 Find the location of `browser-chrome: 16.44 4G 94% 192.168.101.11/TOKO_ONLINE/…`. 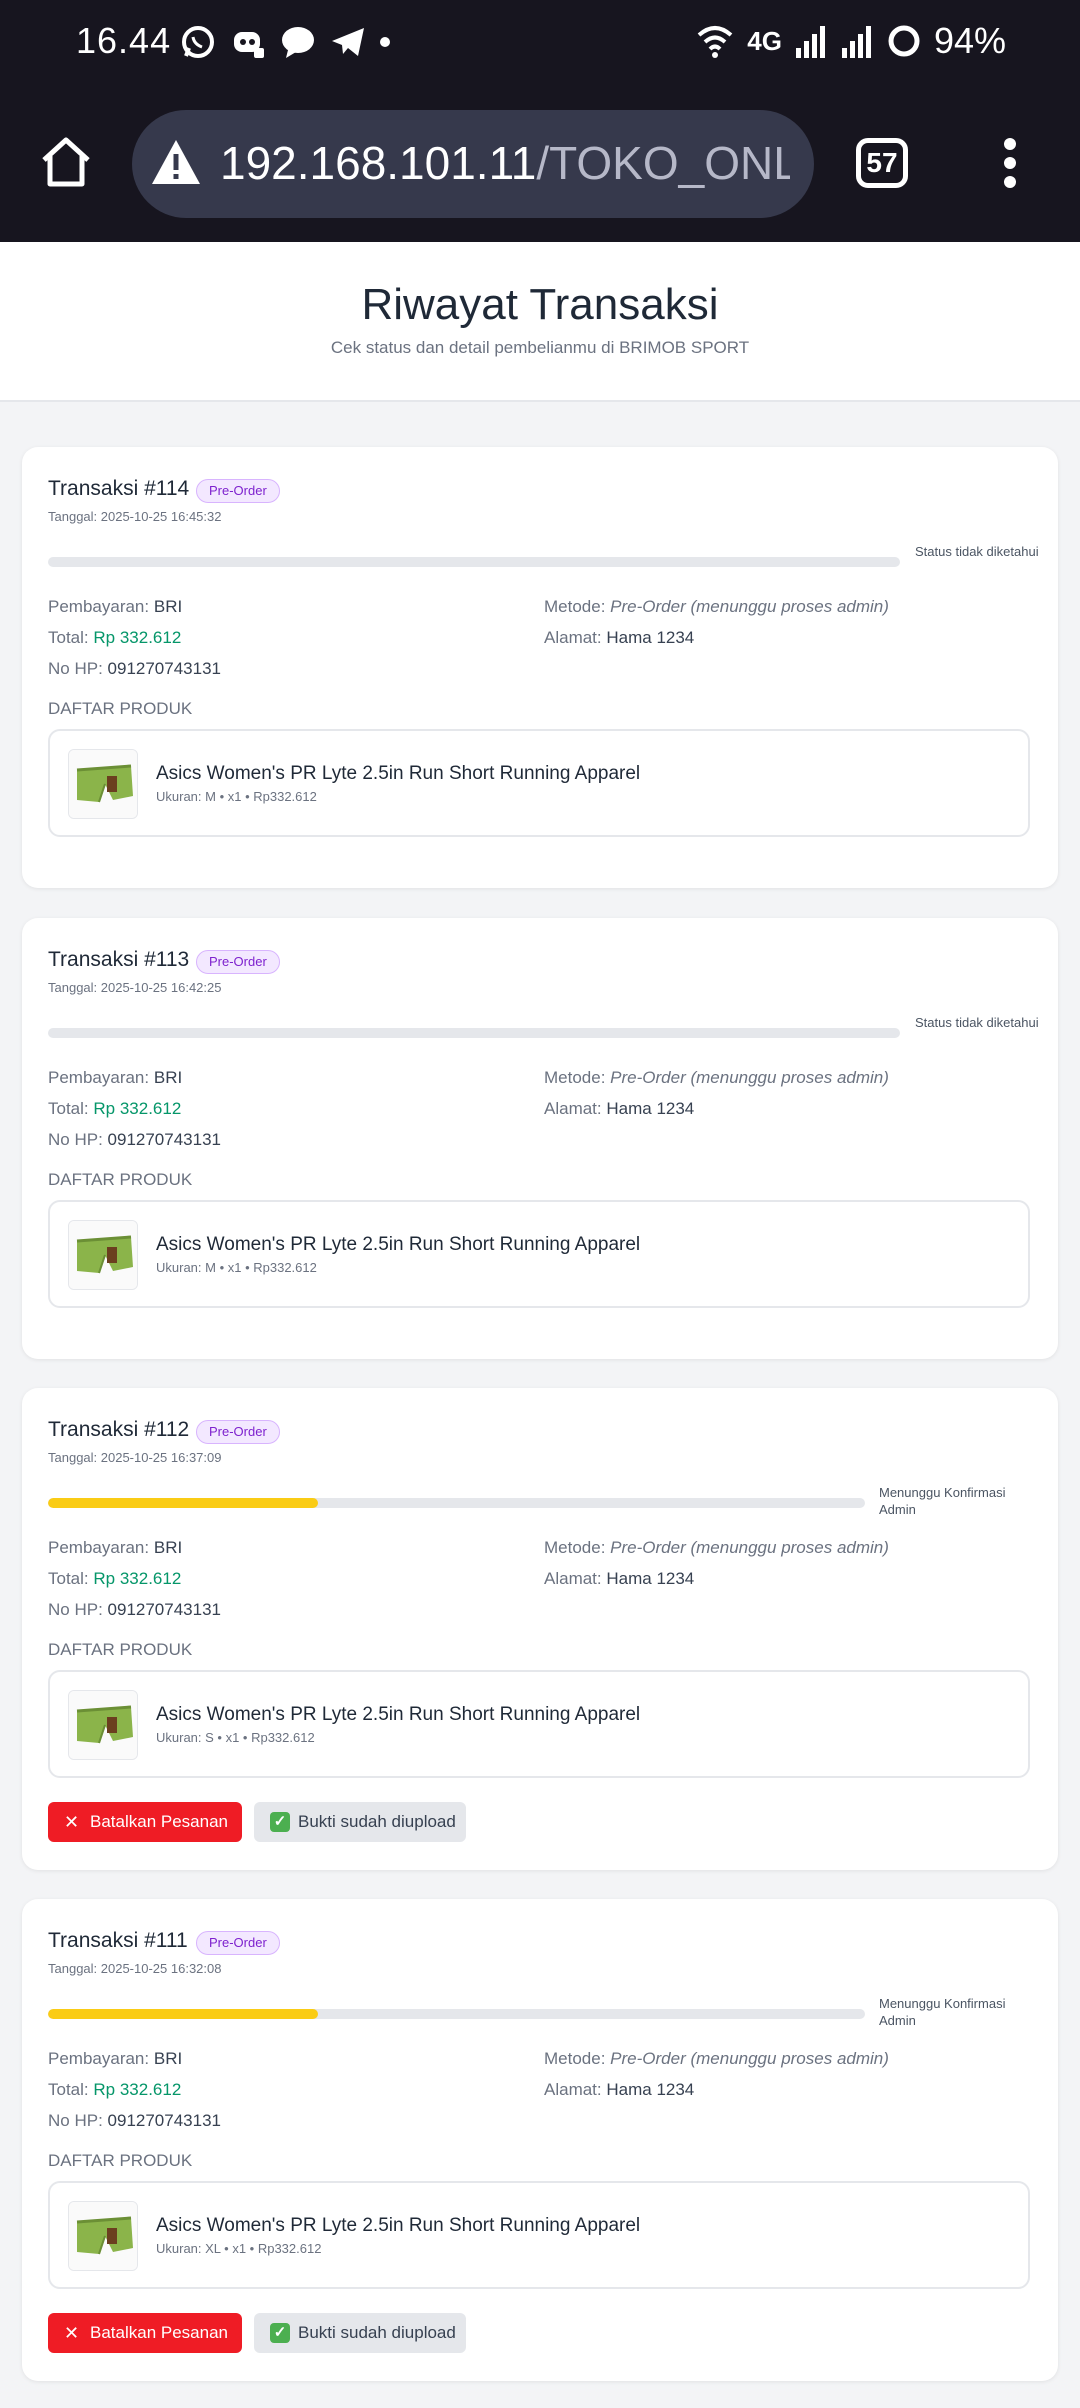

browser-chrome: 16.44 4G 94% 192.168.101.11/TOKO_ONLINE/… is located at coordinates (540, 121).